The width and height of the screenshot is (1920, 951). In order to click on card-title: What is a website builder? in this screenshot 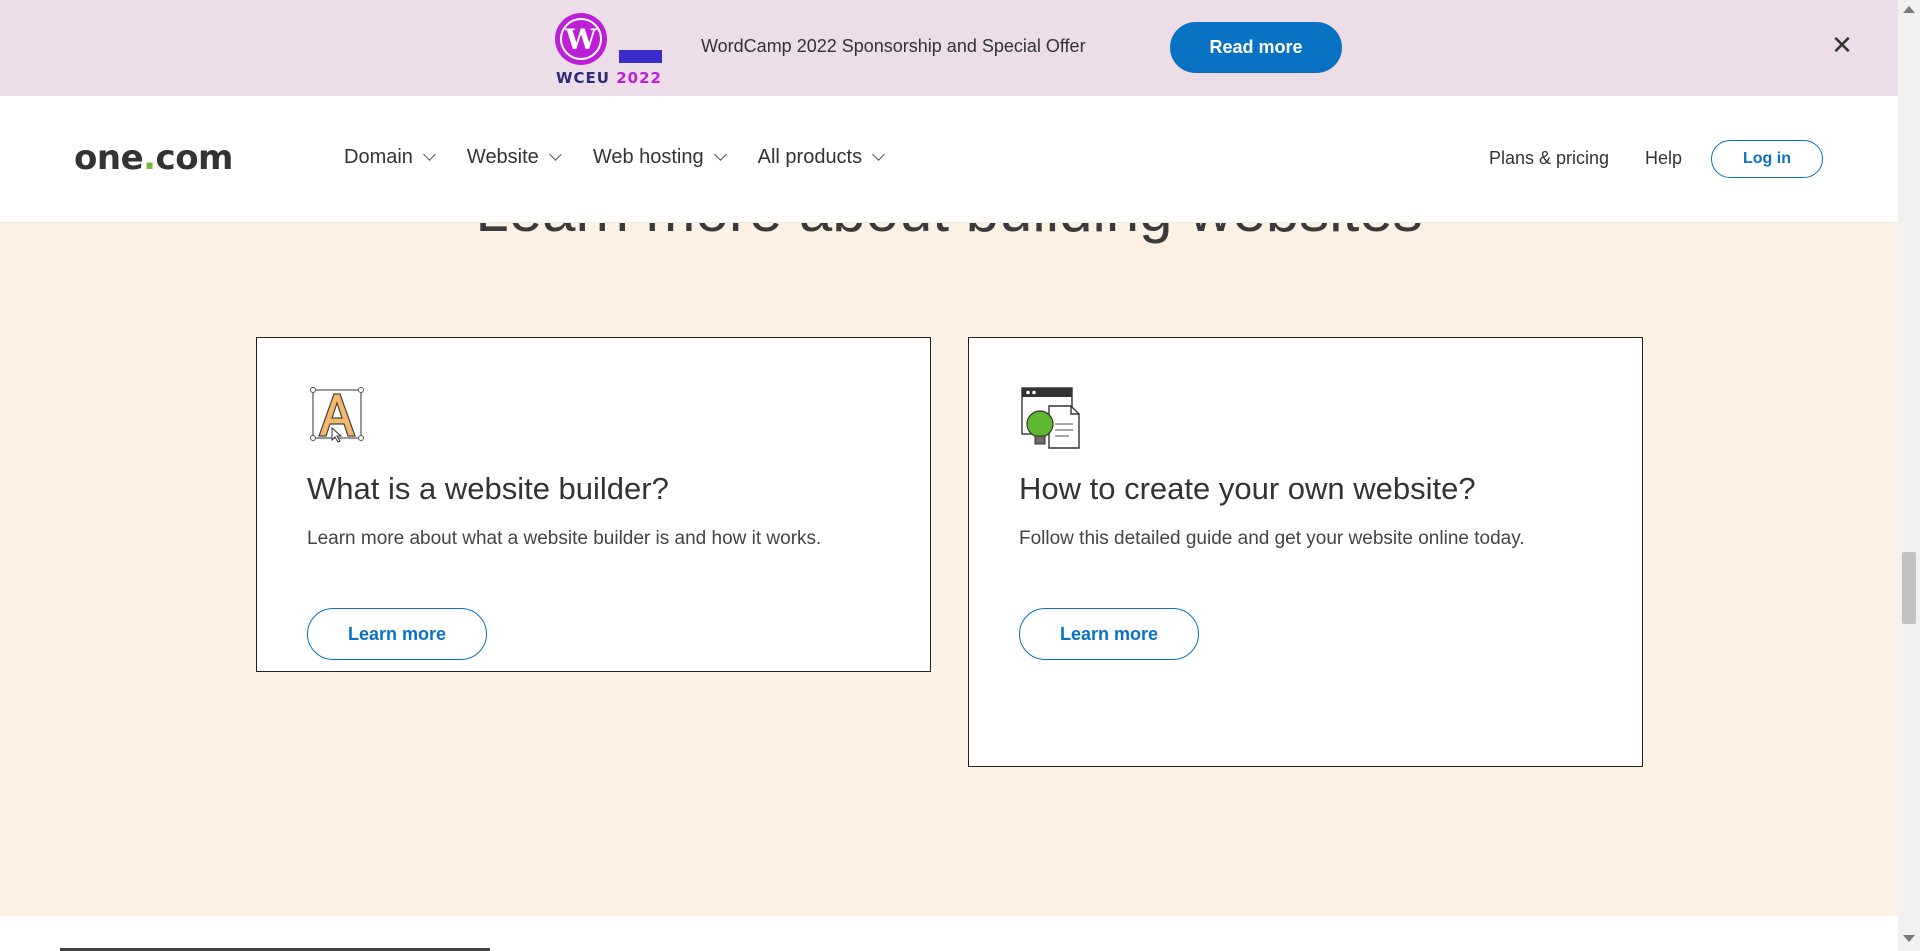, I will do `click(488, 488)`.